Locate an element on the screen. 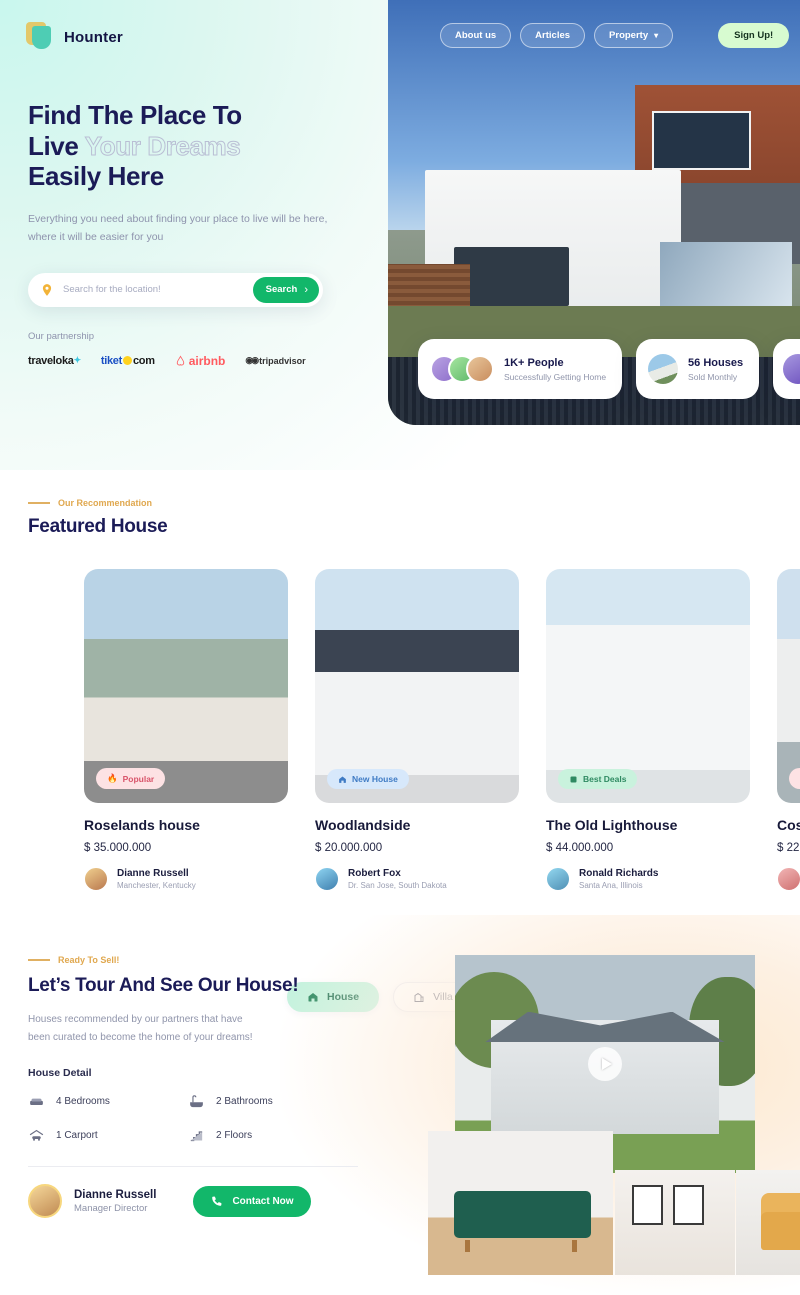 The image size is (800, 1295). tour-divider is located at coordinates (193, 1166).